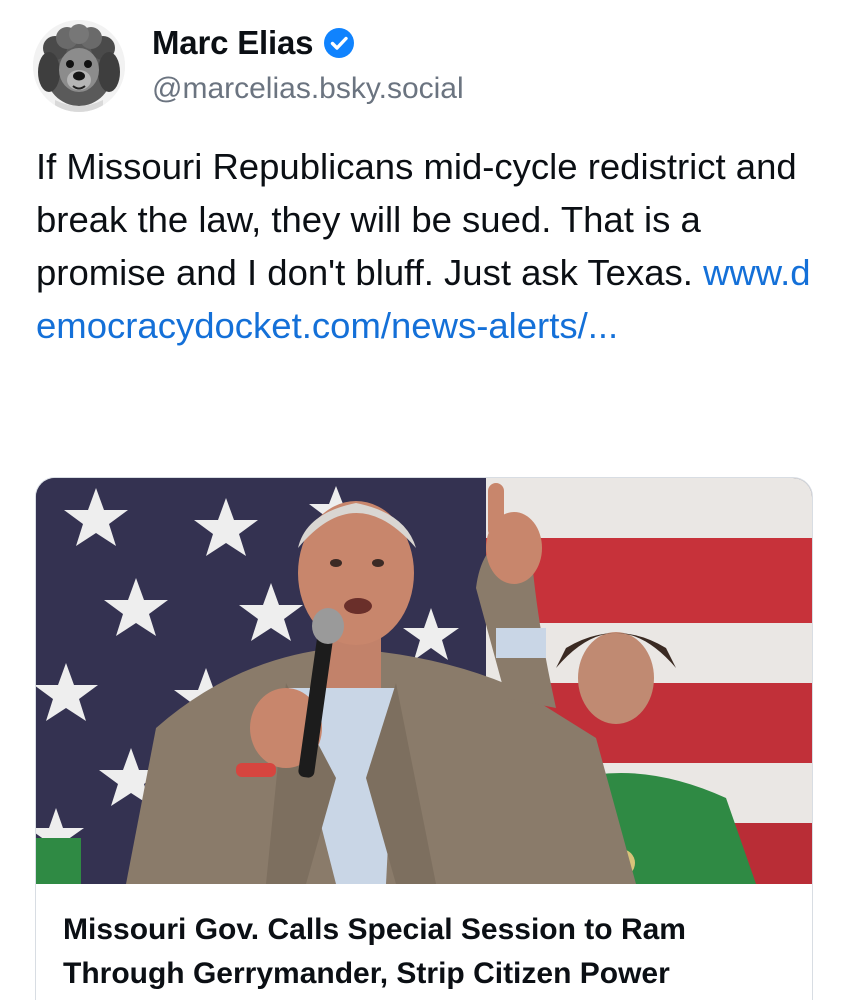 The width and height of the screenshot is (847, 1000). I want to click on dog-avatar-icon, so click(79, 66).